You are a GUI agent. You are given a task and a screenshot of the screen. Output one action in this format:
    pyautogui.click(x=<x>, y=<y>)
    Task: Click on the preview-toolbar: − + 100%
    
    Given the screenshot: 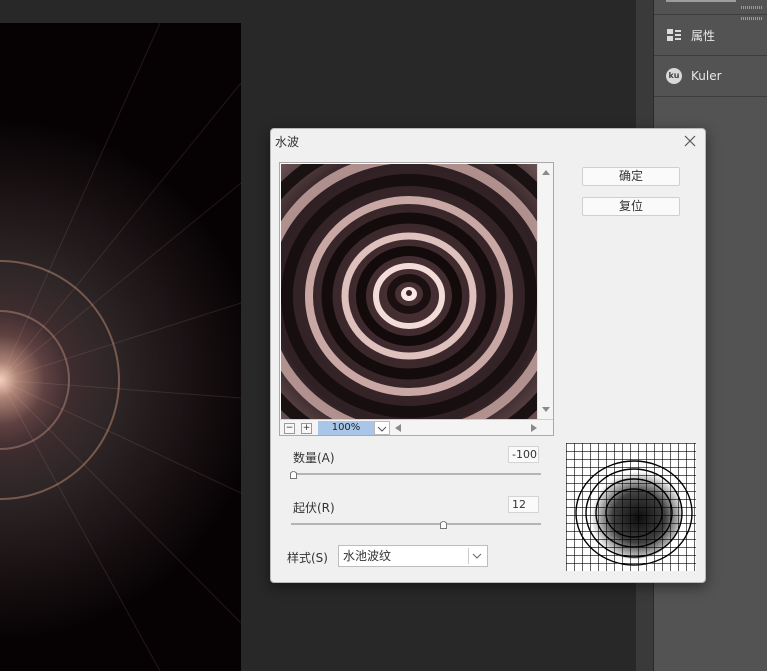 What is the action you would take?
    pyautogui.click(x=416, y=427)
    